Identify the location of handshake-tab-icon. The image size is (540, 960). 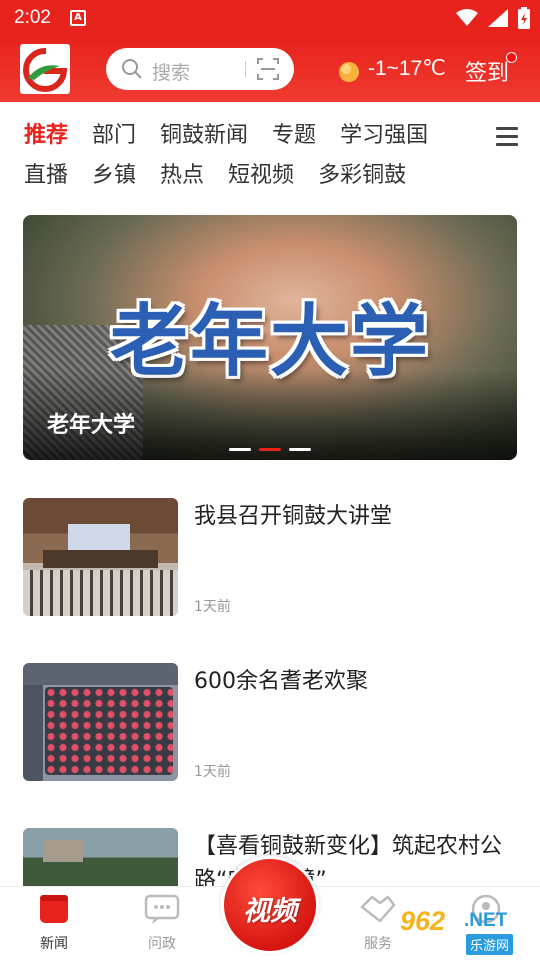
(378, 909).